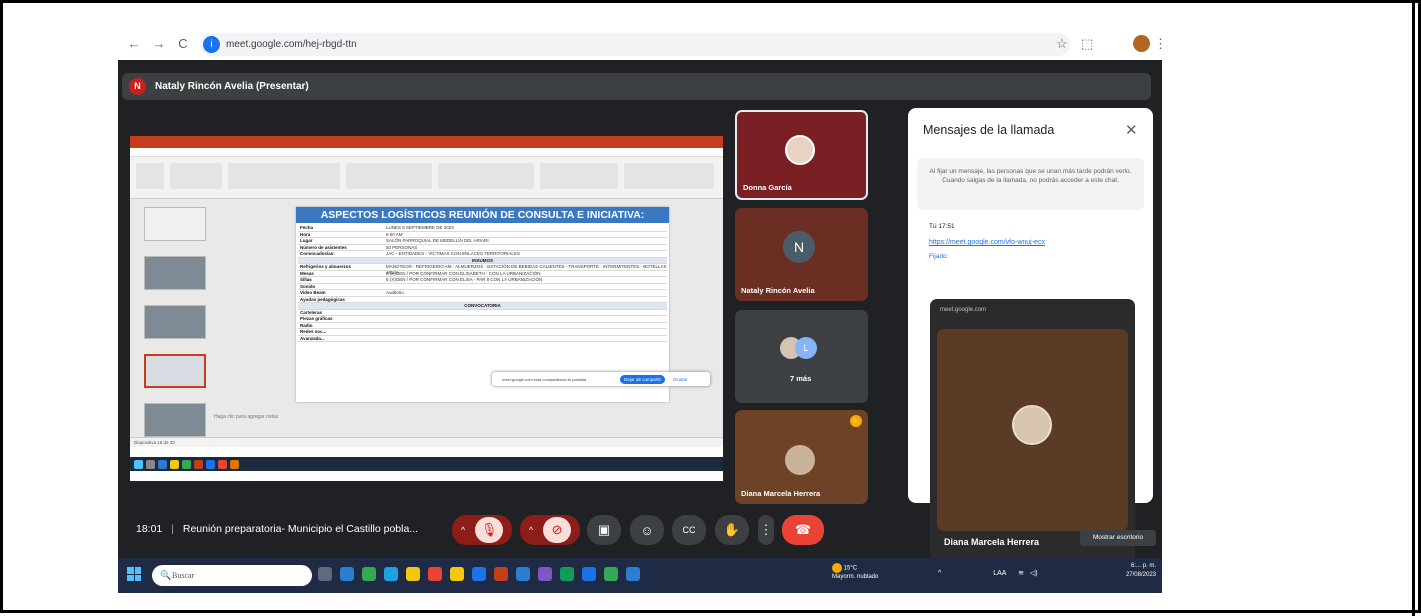 Image resolution: width=1421 pixels, height=616 pixels. What do you see at coordinates (134, 574) in the screenshot?
I see `start-icon` at bounding box center [134, 574].